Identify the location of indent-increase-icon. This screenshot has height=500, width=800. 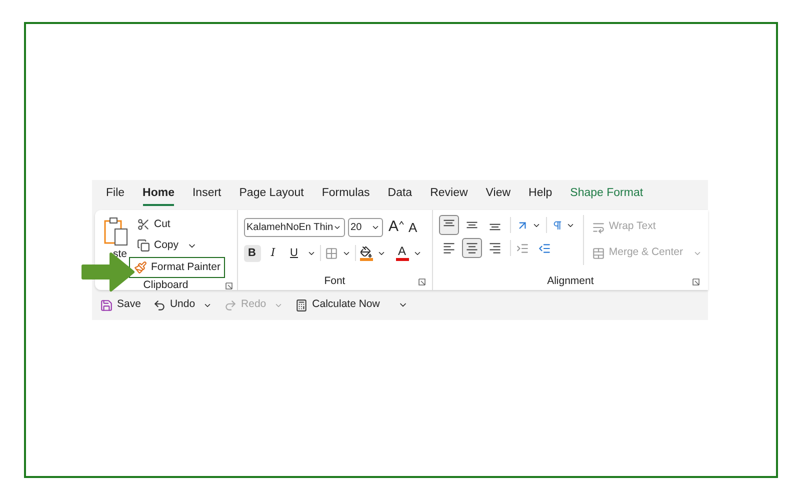
(522, 248).